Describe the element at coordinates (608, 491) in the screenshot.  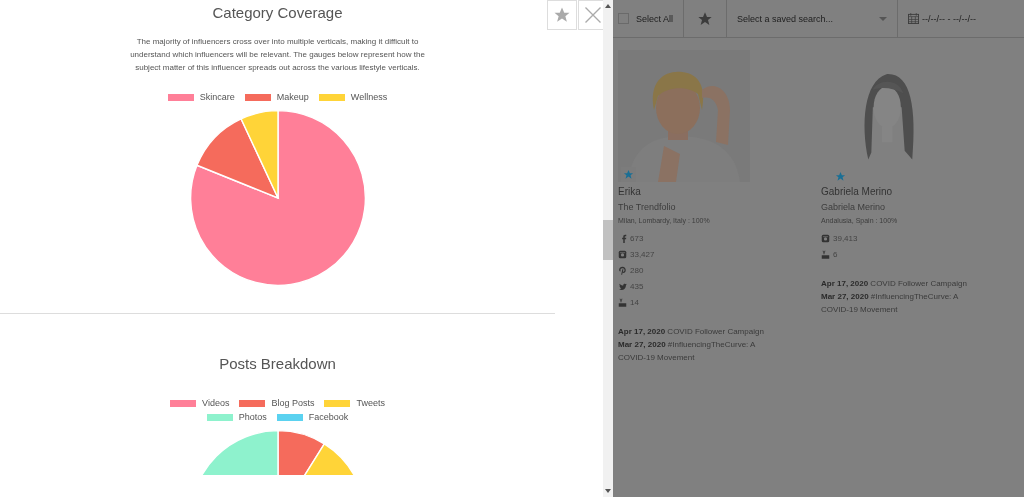
I see `scroll-down-icon` at that location.